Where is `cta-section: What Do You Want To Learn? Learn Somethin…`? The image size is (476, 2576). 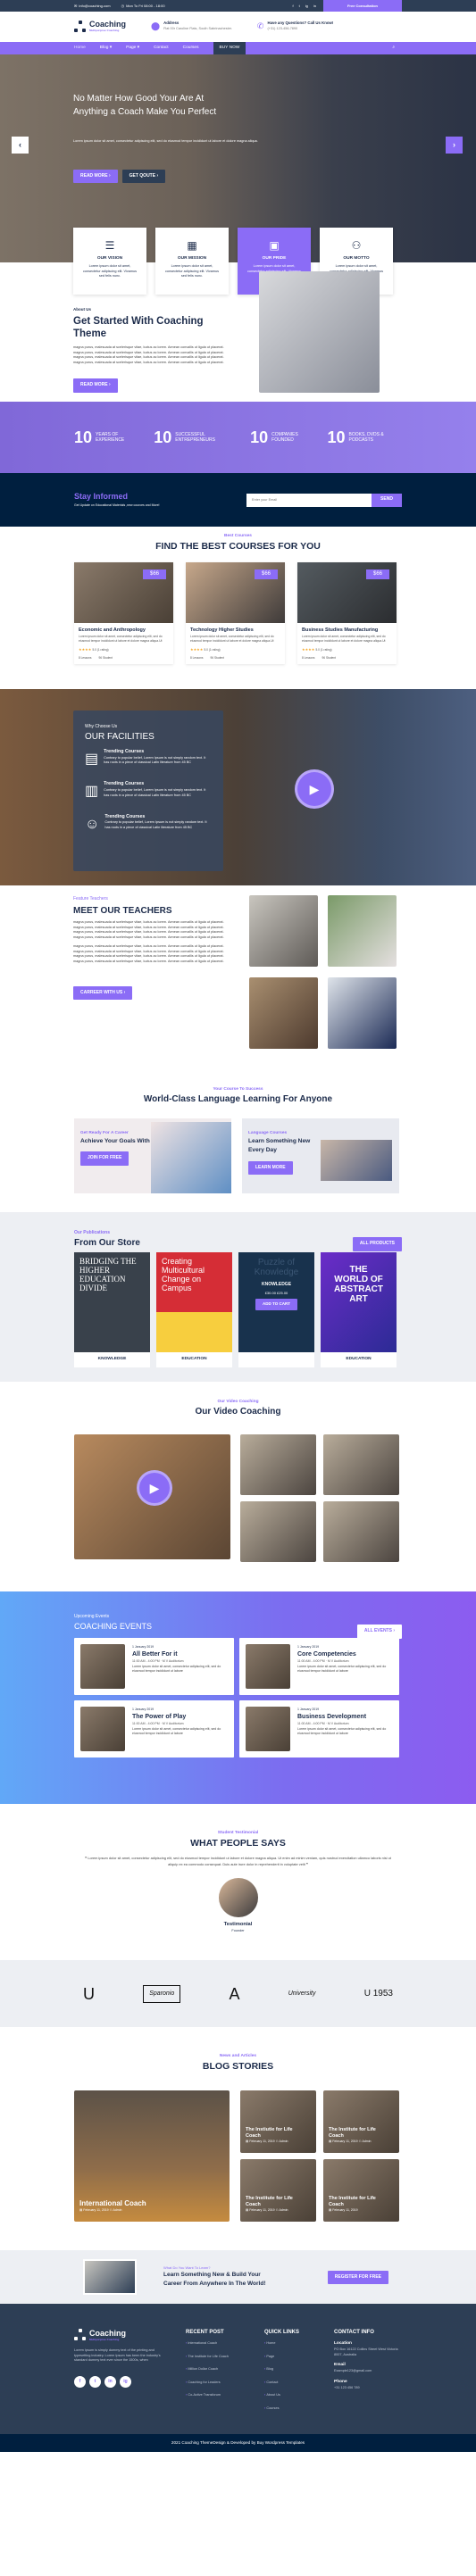
cta-section: What Do You Want To Learn? Learn Somethin… is located at coordinates (238, 2277).